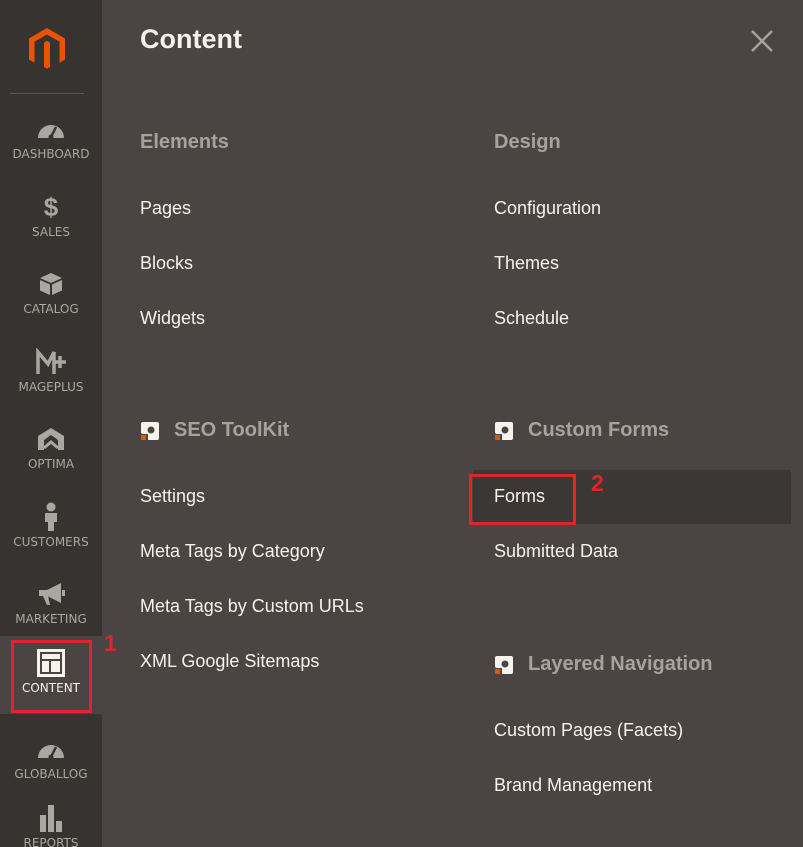 Image resolution: width=803 pixels, height=847 pixels. I want to click on section-title-layered-navigation-label: Layered Navigation, so click(620, 664).